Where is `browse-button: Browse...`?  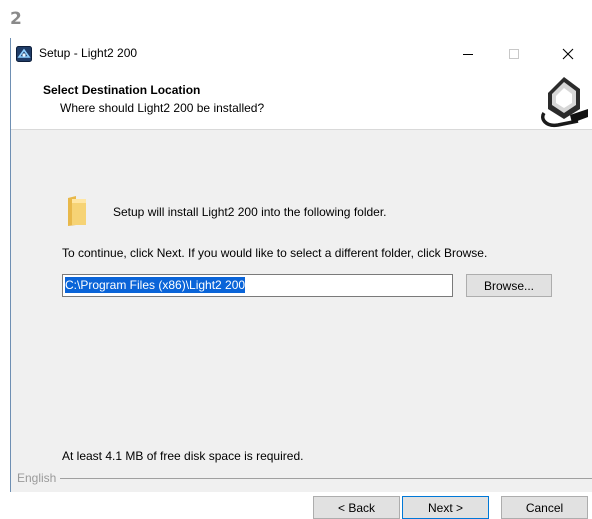 browse-button: Browse... is located at coordinates (509, 285).